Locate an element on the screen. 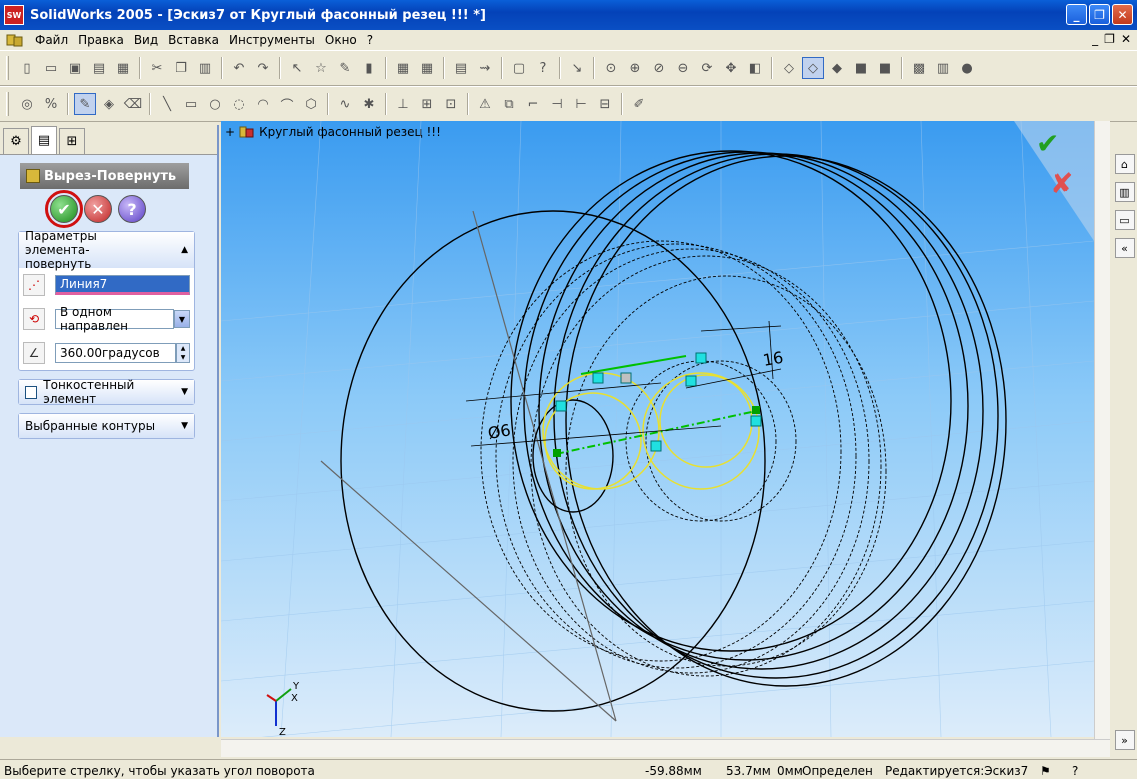  edit-sketch-icon: ✎ is located at coordinates (85, 104).